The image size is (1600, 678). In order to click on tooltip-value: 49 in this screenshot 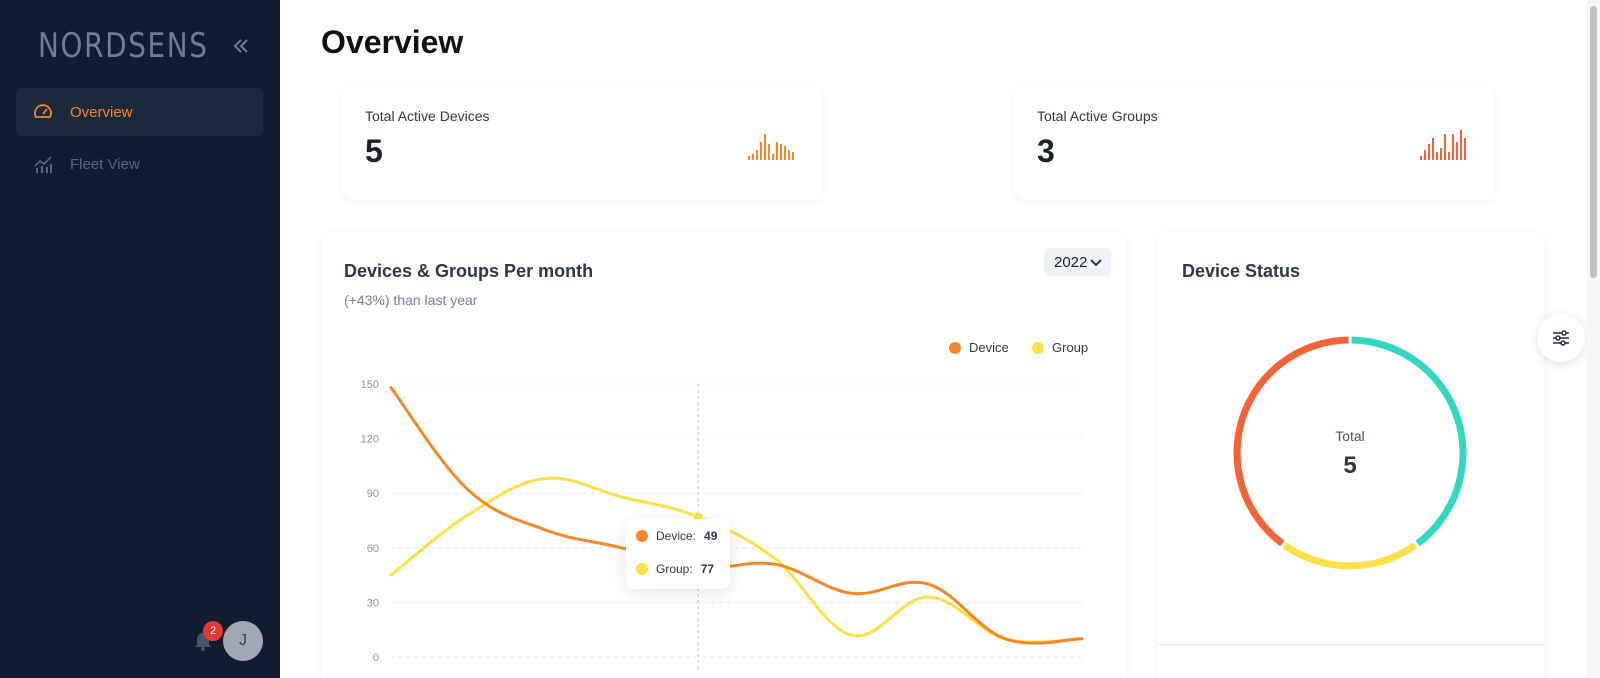, I will do `click(711, 536)`.